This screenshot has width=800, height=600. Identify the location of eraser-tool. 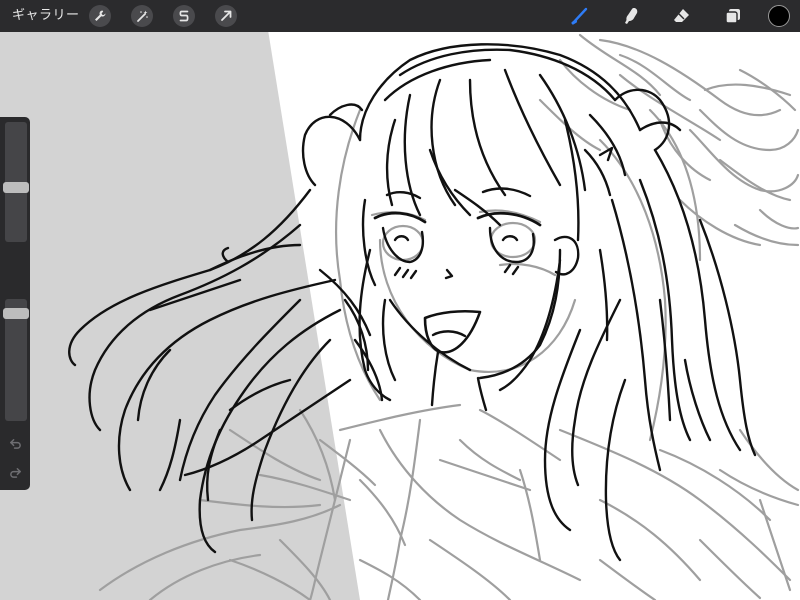
(682, 16).